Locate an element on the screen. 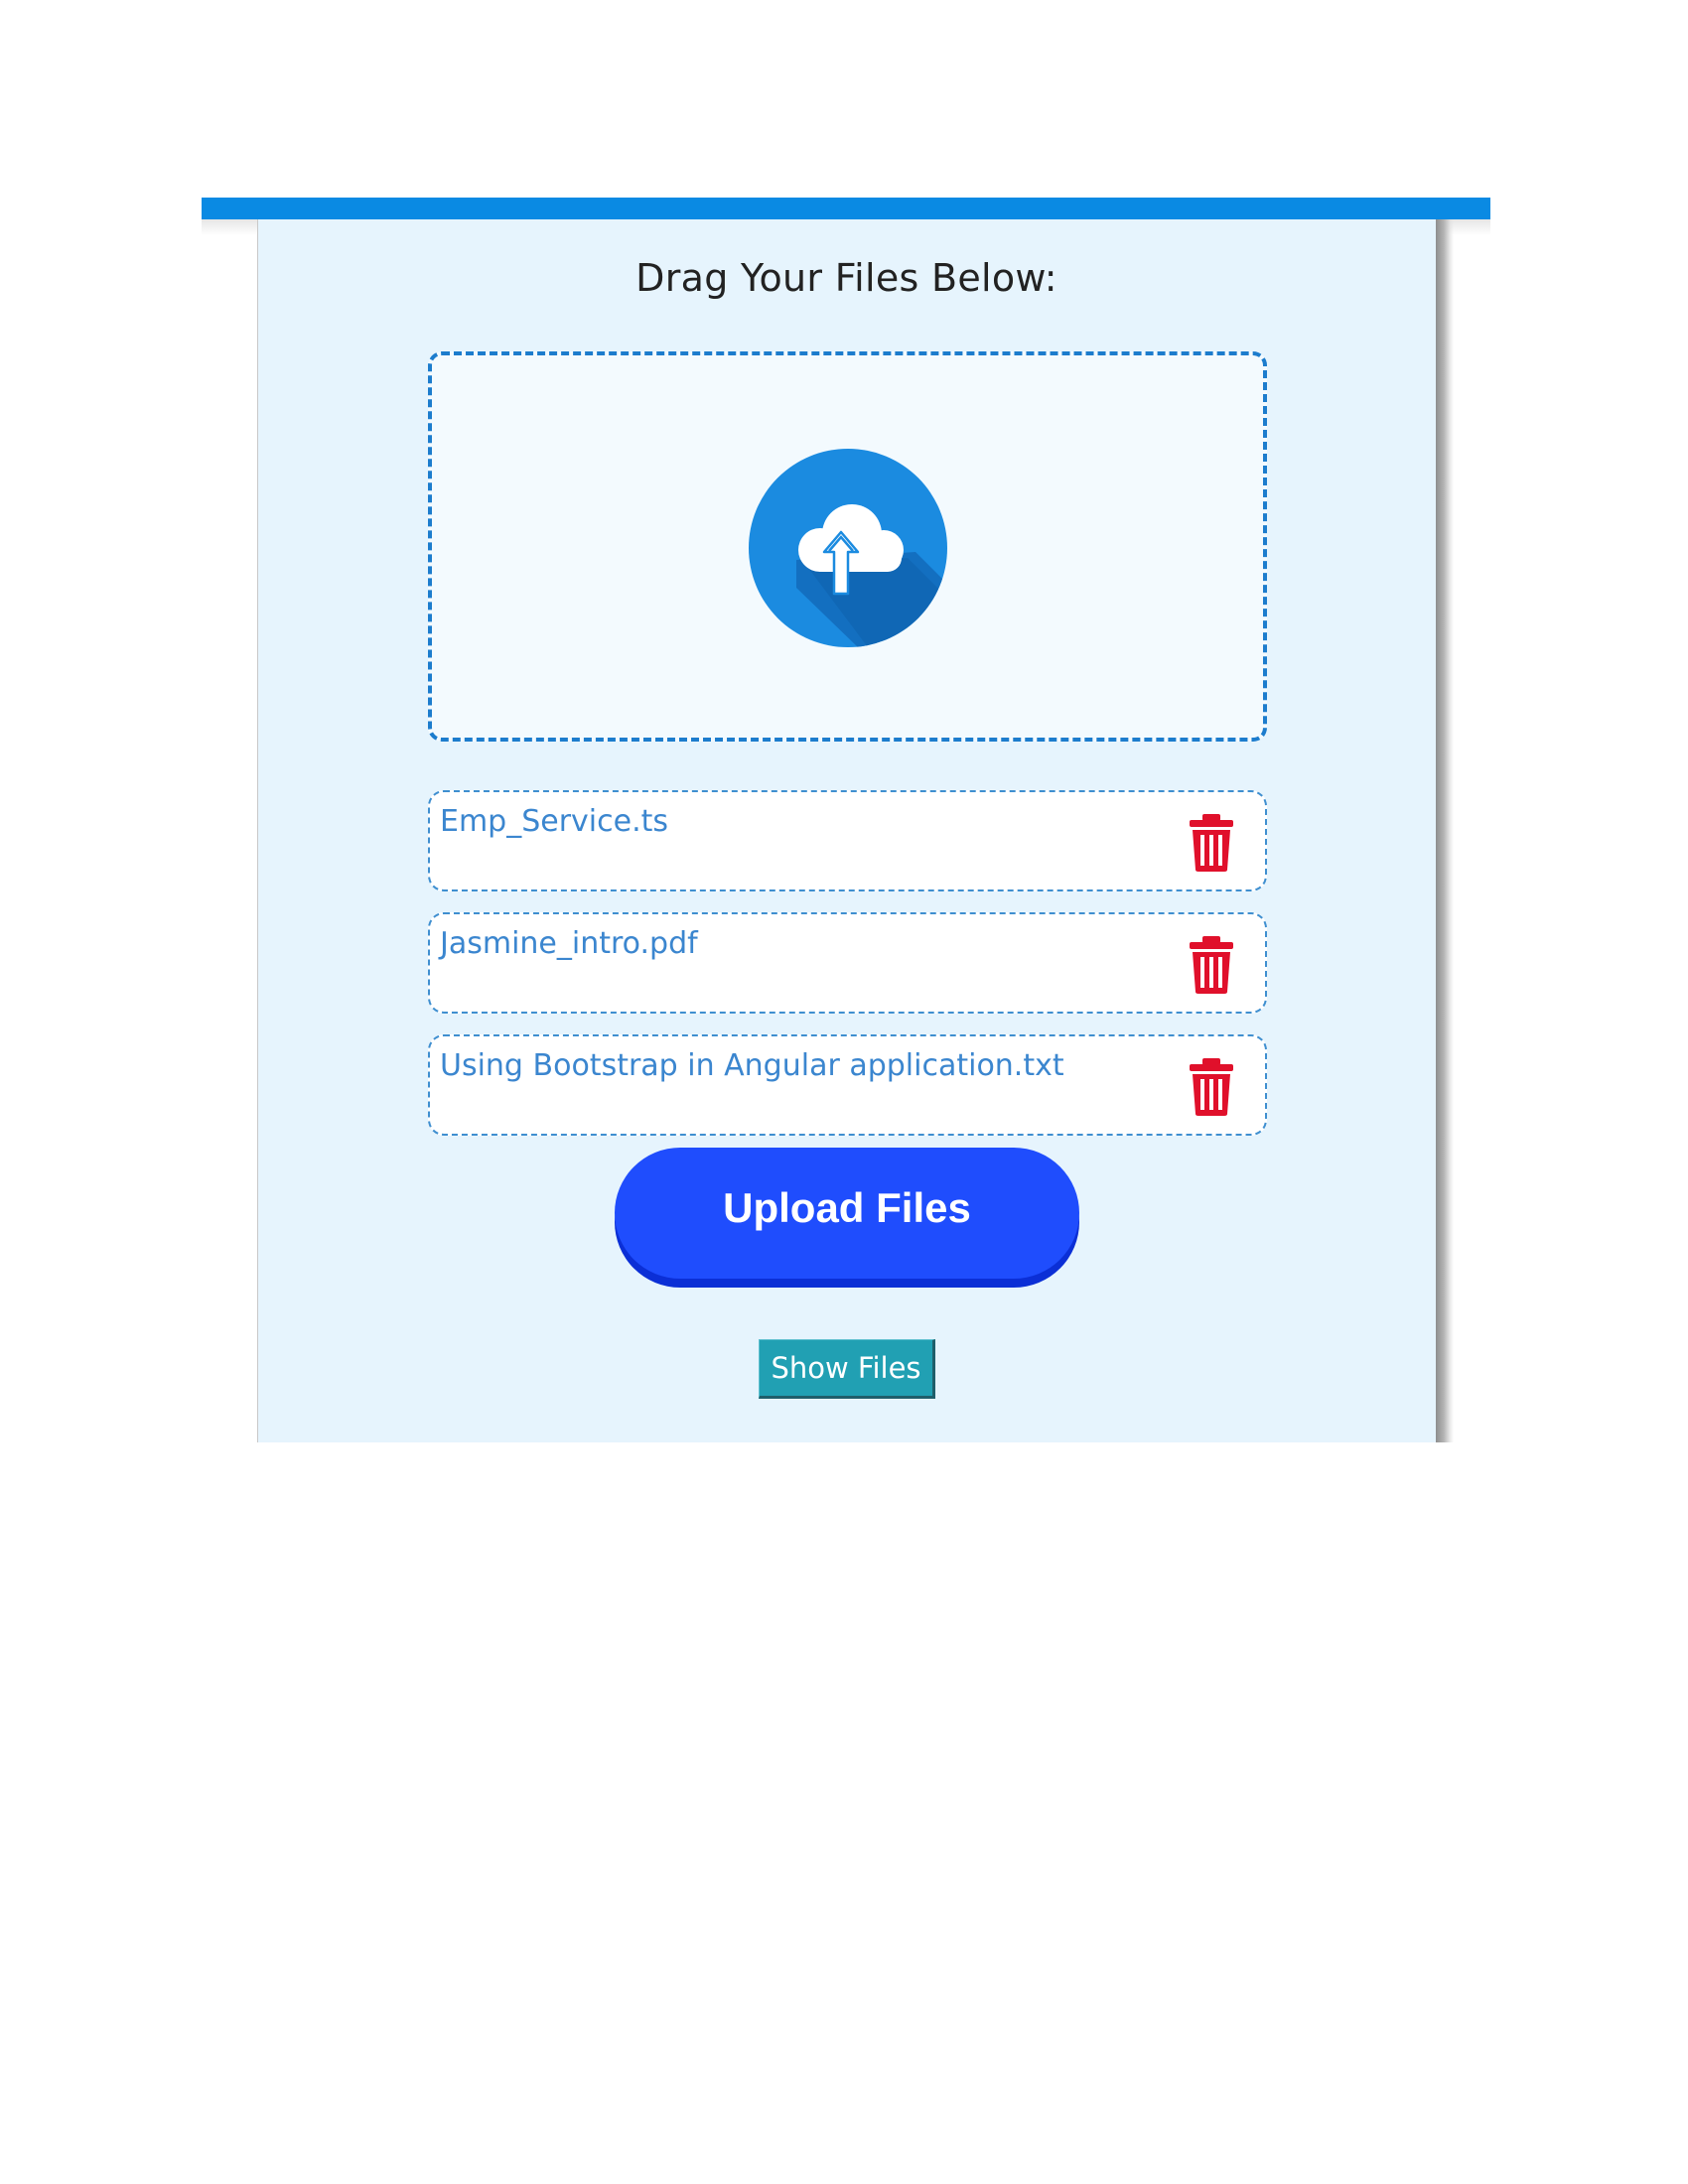 The height and width of the screenshot is (2184, 1688). file-name: Emp_Service.ts is located at coordinates (554, 821).